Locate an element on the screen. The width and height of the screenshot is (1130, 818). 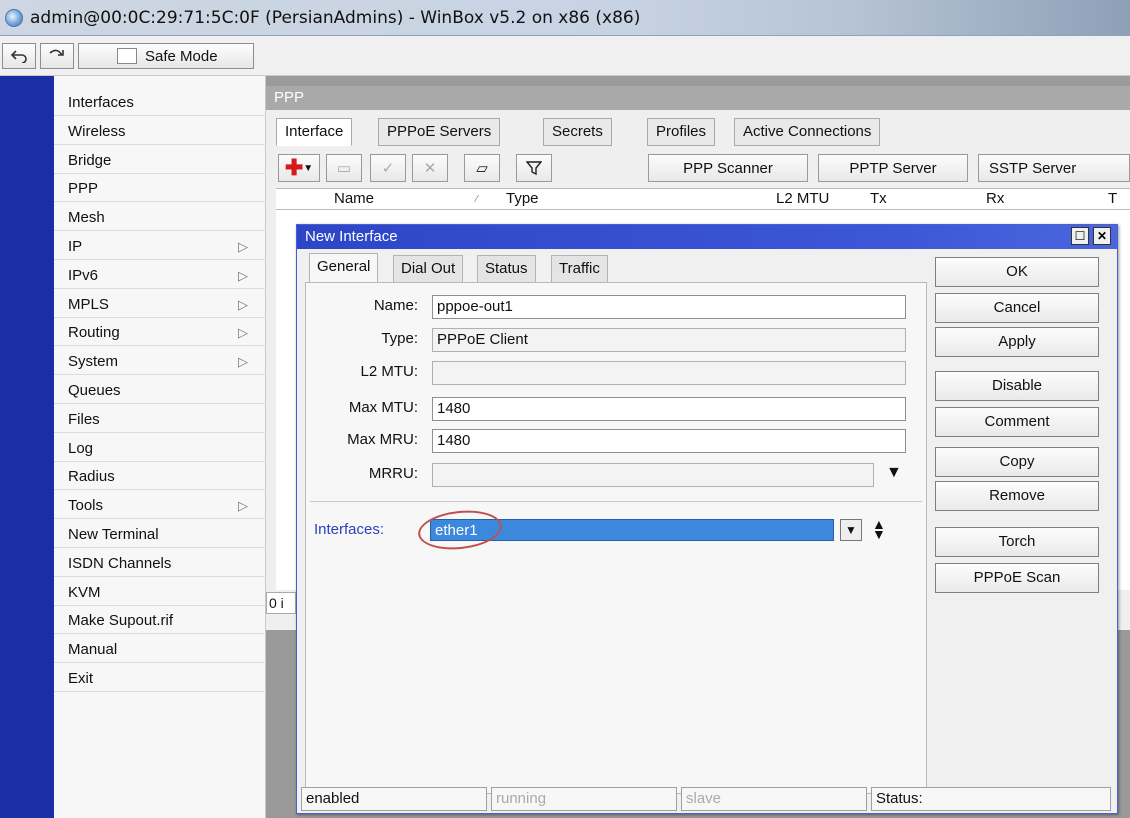
max-mru-label: Max MRU: is located at coordinates (382, 439).